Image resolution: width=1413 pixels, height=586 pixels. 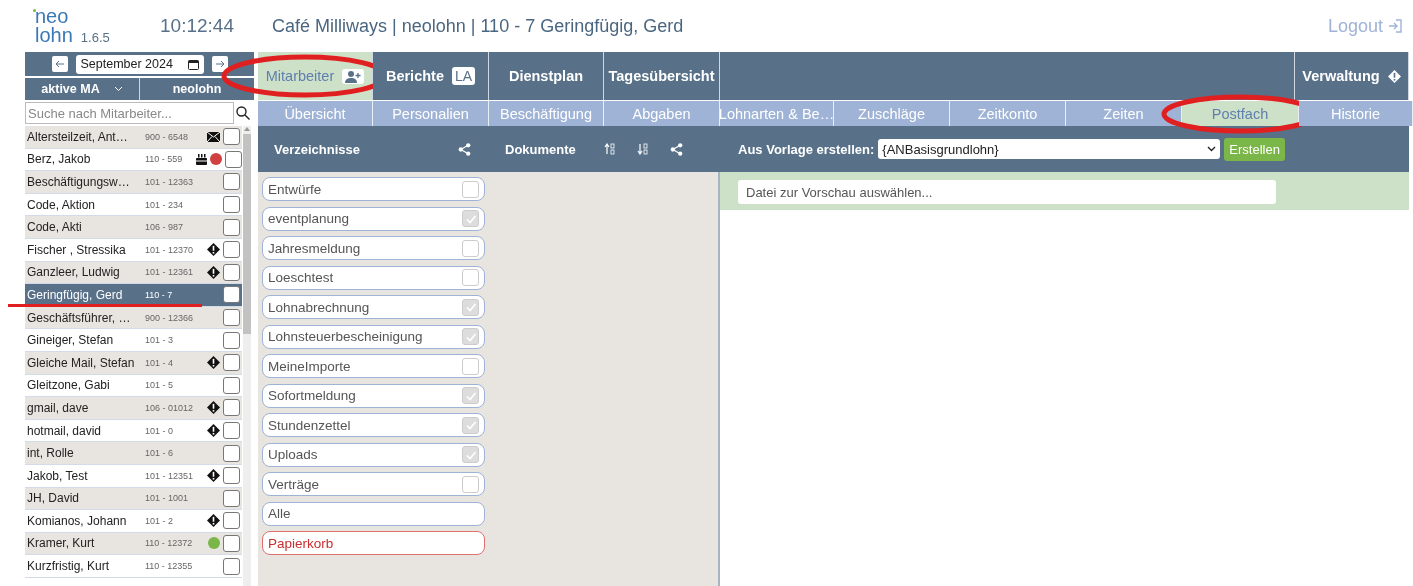 What do you see at coordinates (133, 205) in the screenshot?
I see `employee-row: Code, Aktion 101 - 234` at bounding box center [133, 205].